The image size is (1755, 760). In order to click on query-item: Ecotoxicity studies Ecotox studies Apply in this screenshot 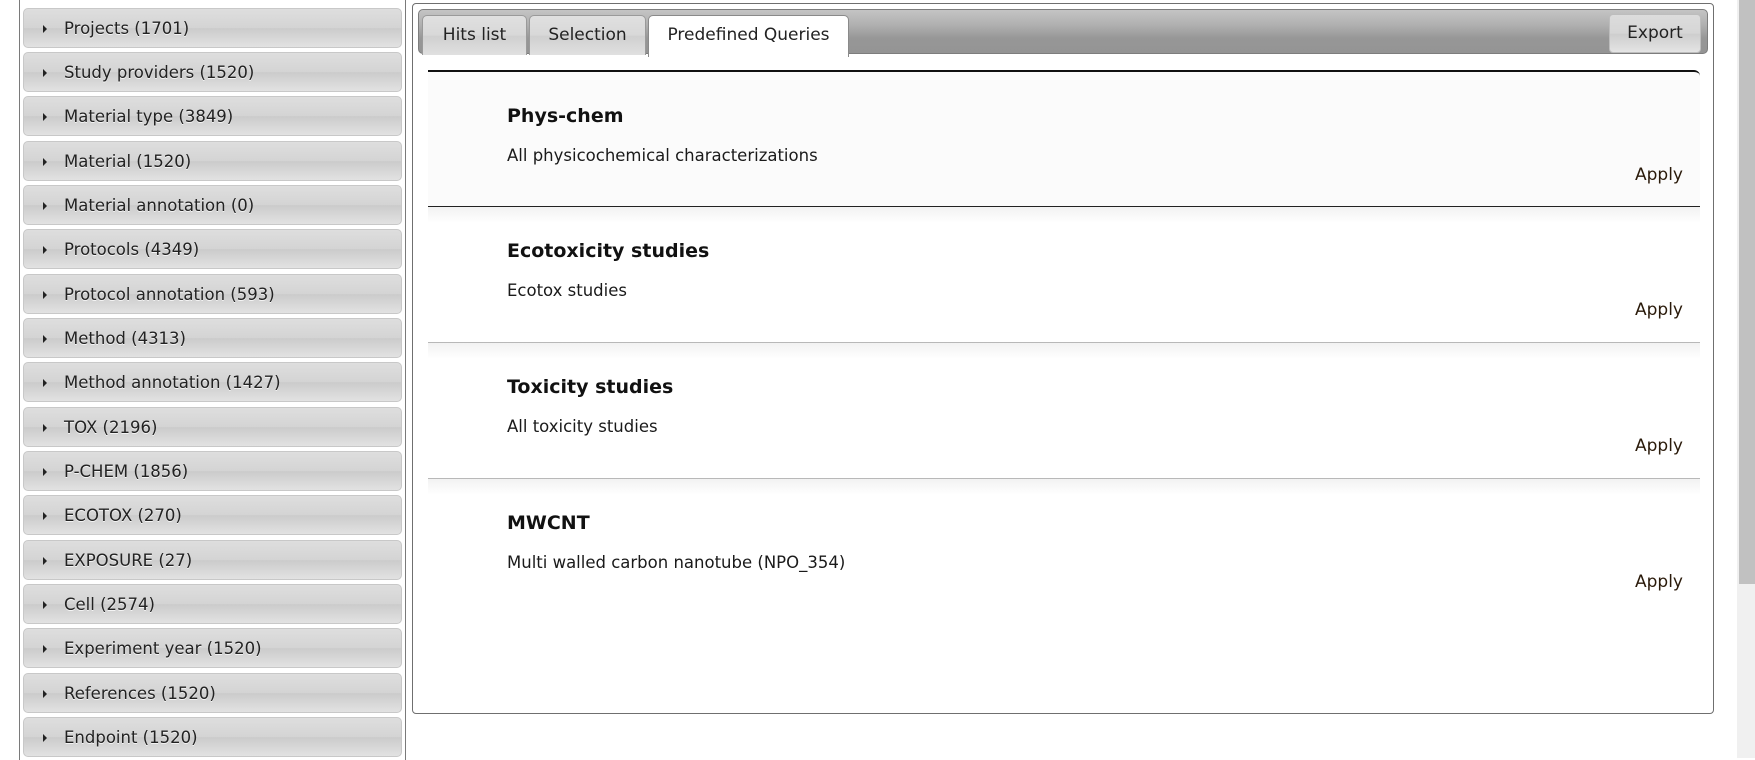, I will do `click(1064, 274)`.